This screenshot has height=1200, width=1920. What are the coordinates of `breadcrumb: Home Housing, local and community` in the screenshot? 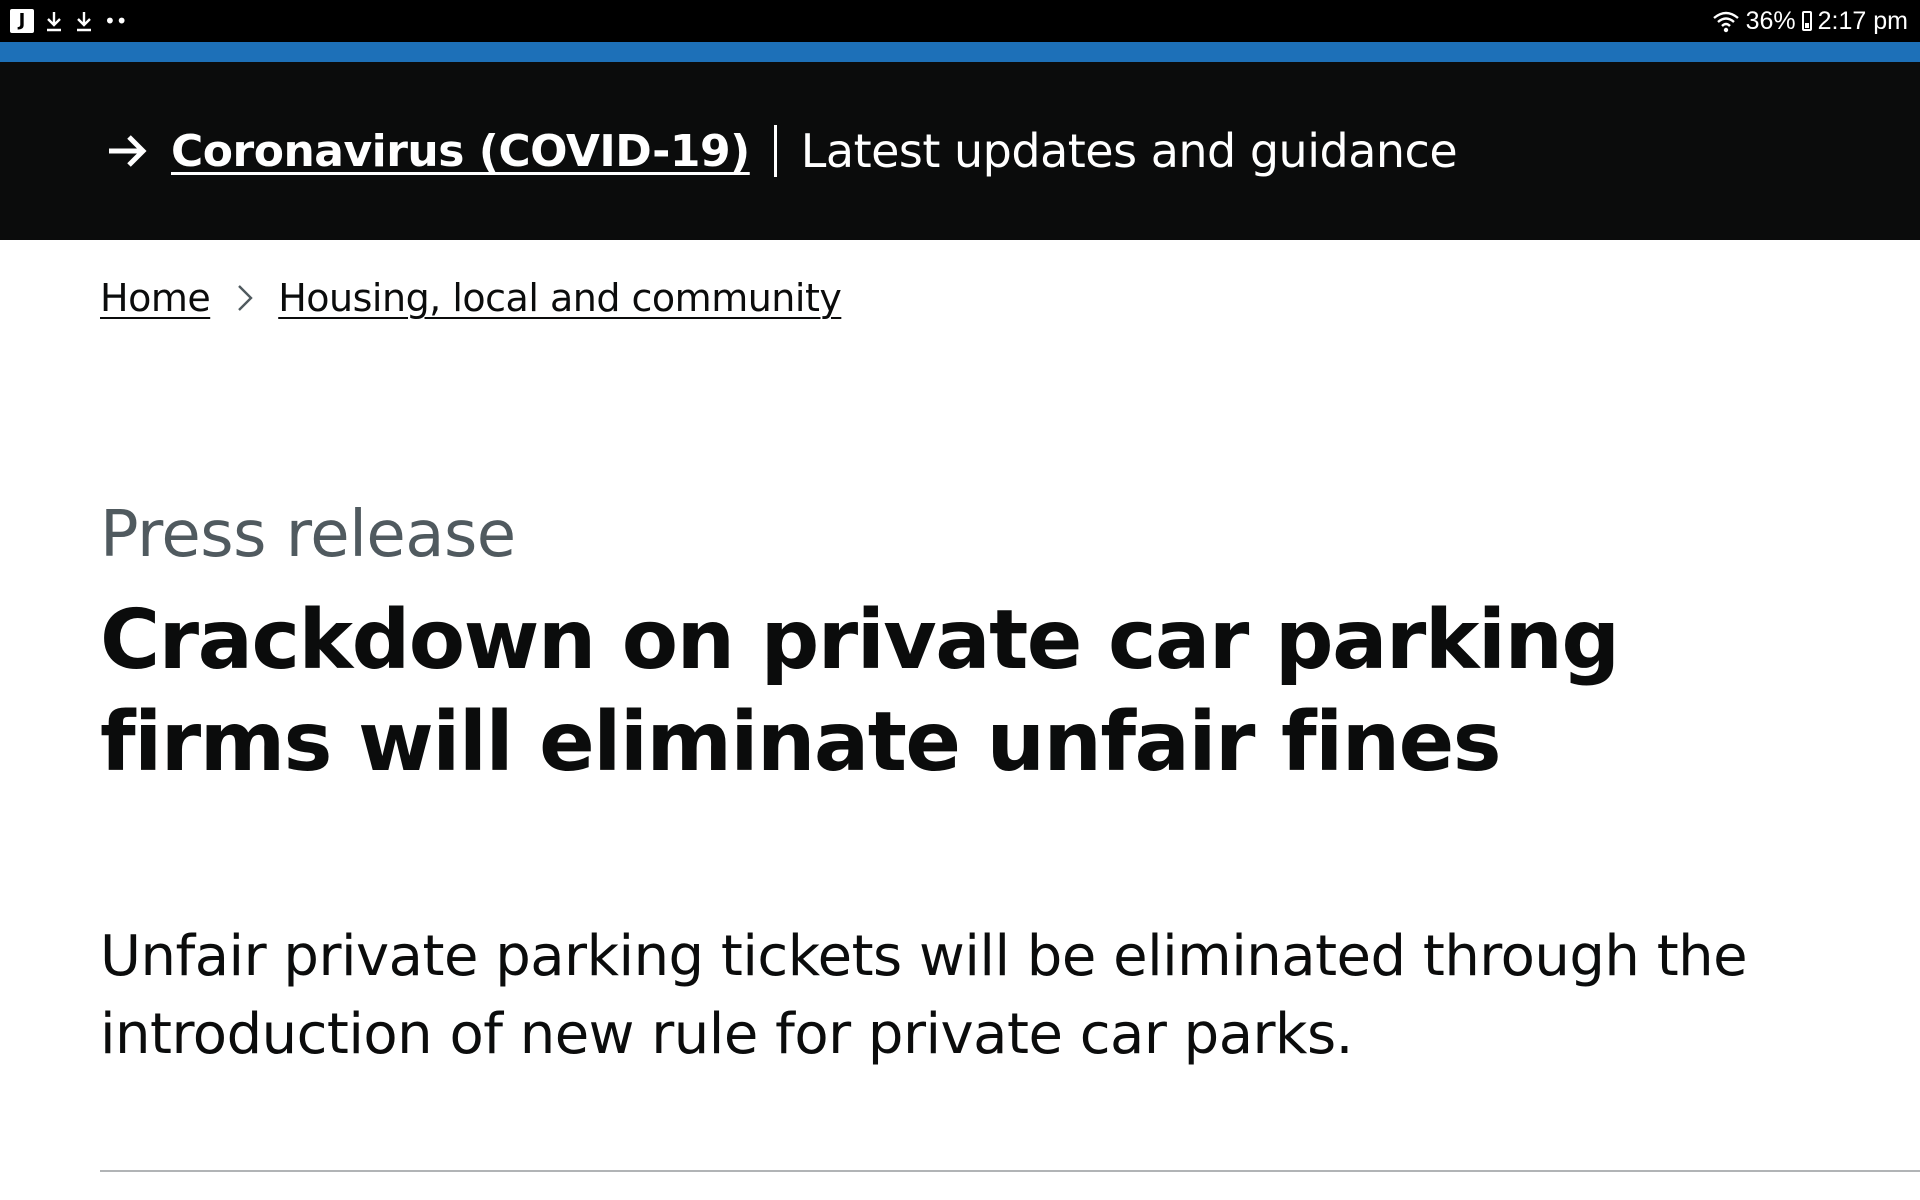 It's located at (471, 298).